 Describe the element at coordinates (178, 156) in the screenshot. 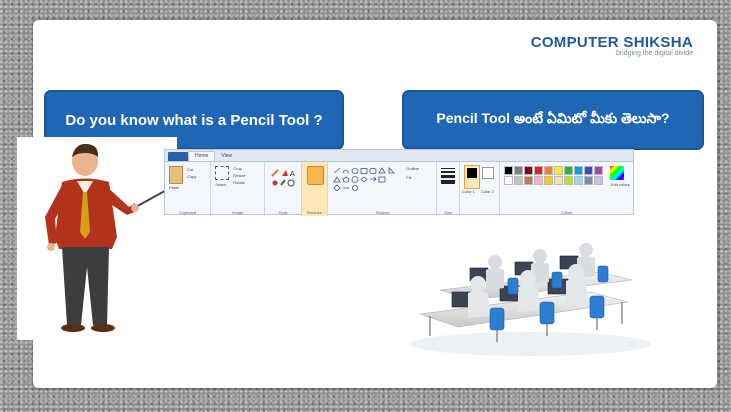

I see `file-menu-tab` at that location.